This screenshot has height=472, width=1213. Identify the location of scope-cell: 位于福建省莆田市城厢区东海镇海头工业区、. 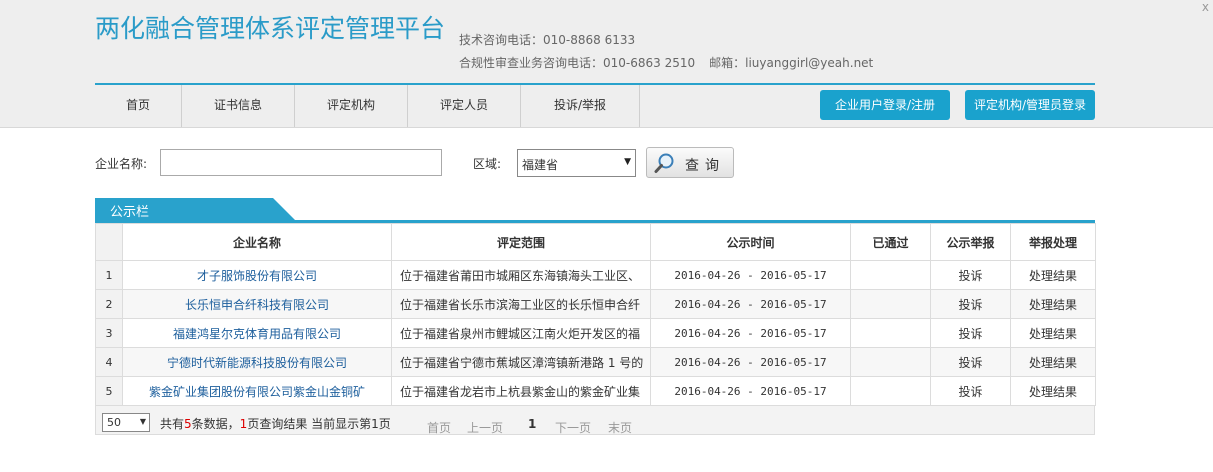
(521, 275).